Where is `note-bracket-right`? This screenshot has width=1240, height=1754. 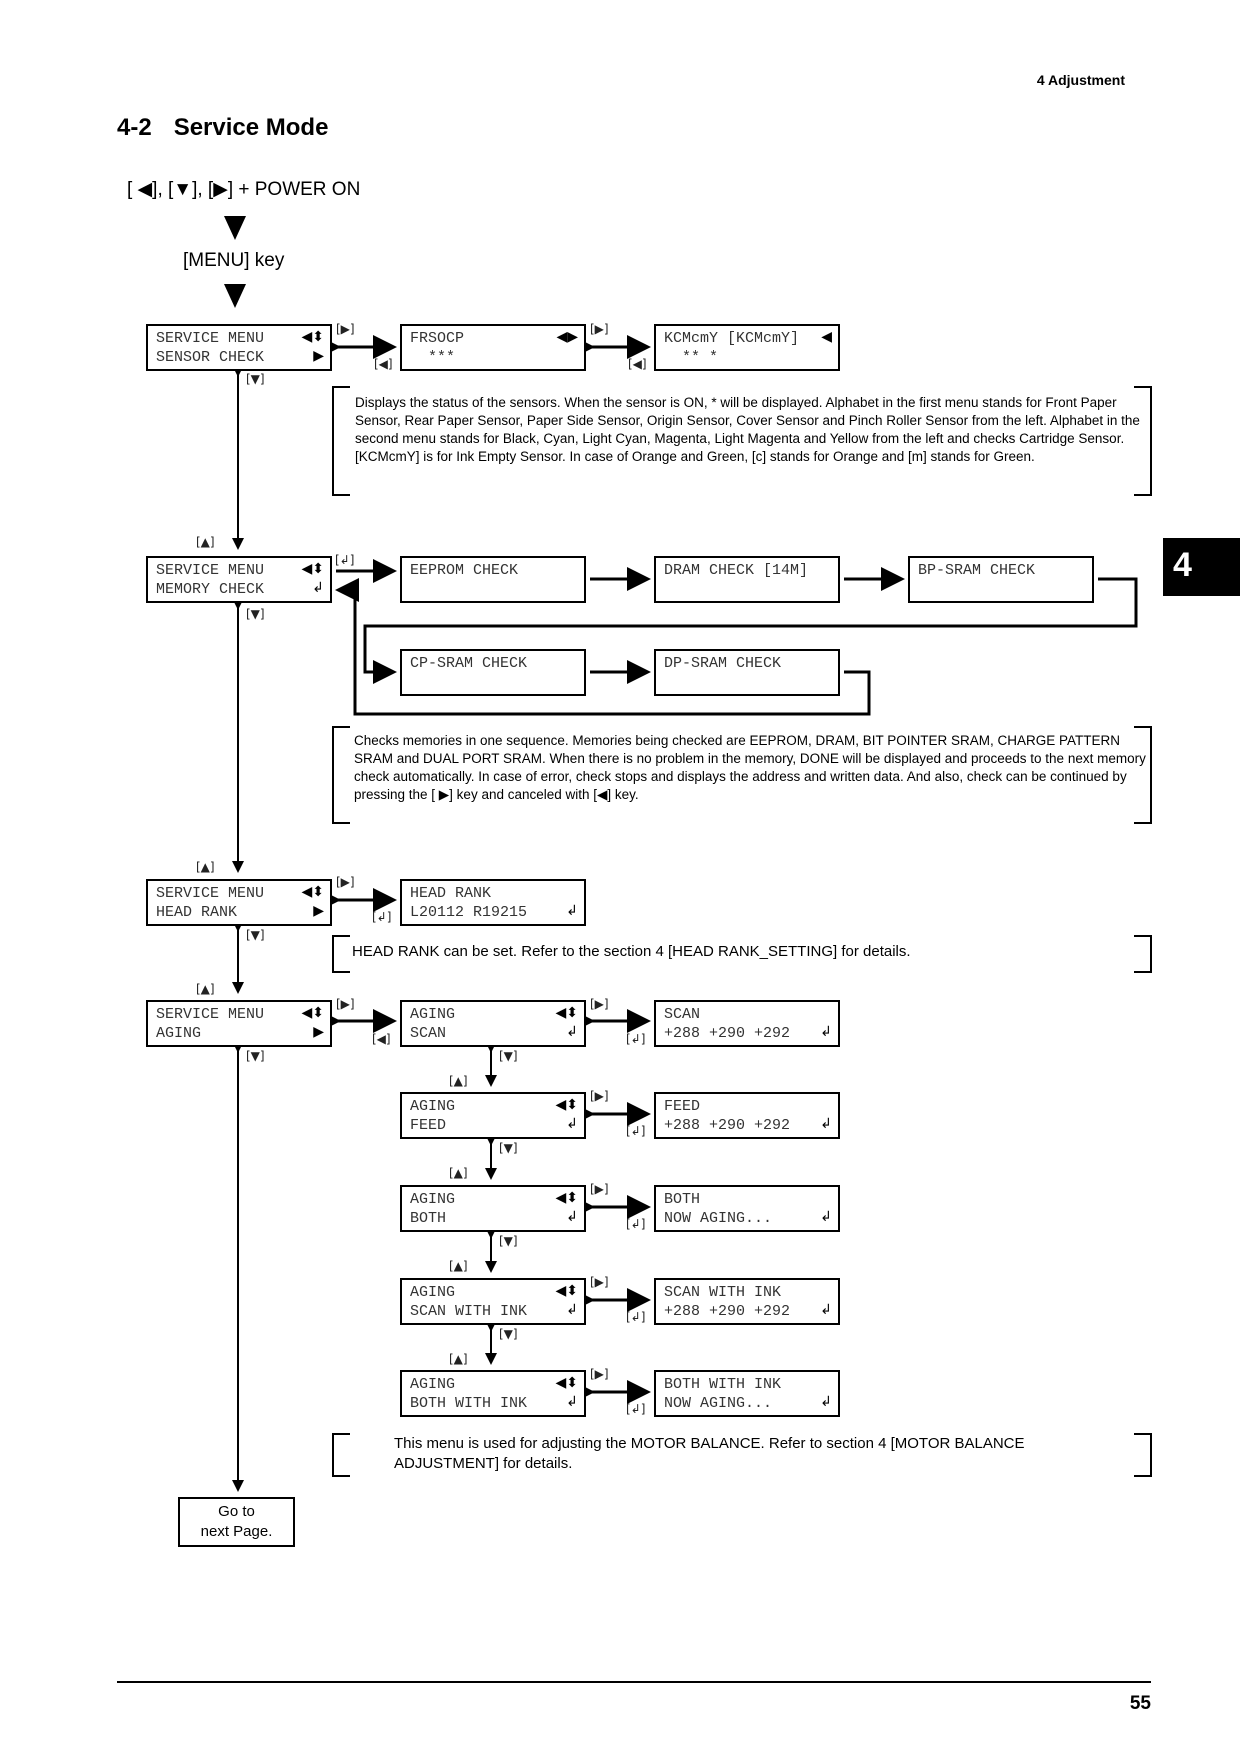
note-bracket-right is located at coordinates (1143, 1455).